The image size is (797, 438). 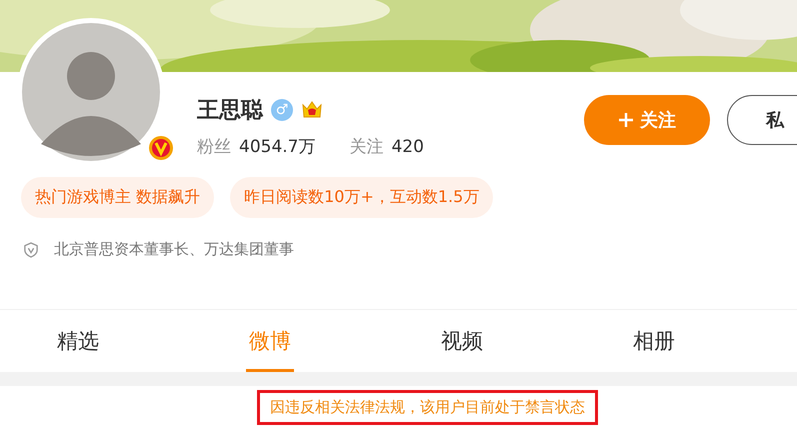 I want to click on notice-text: 因违反相关法律法规，该用户目前处于禁言状态, so click(x=427, y=407).